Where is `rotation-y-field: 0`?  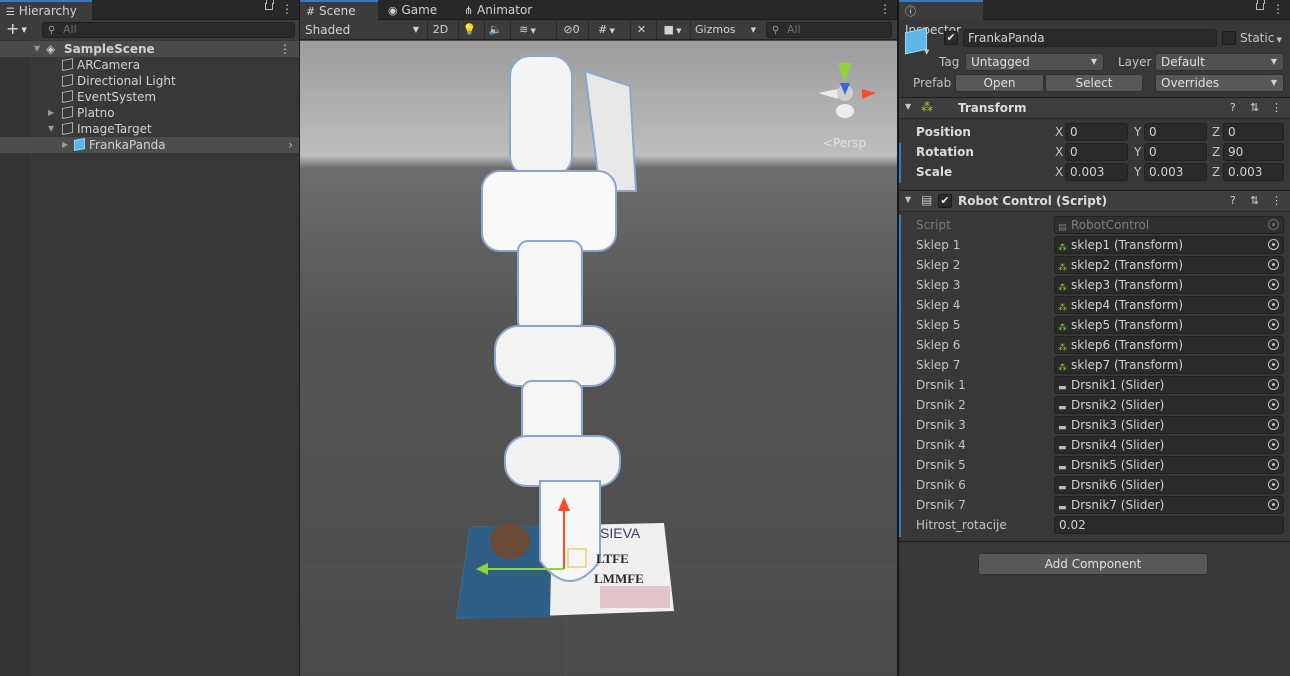 rotation-y-field: 0 is located at coordinates (1175, 152).